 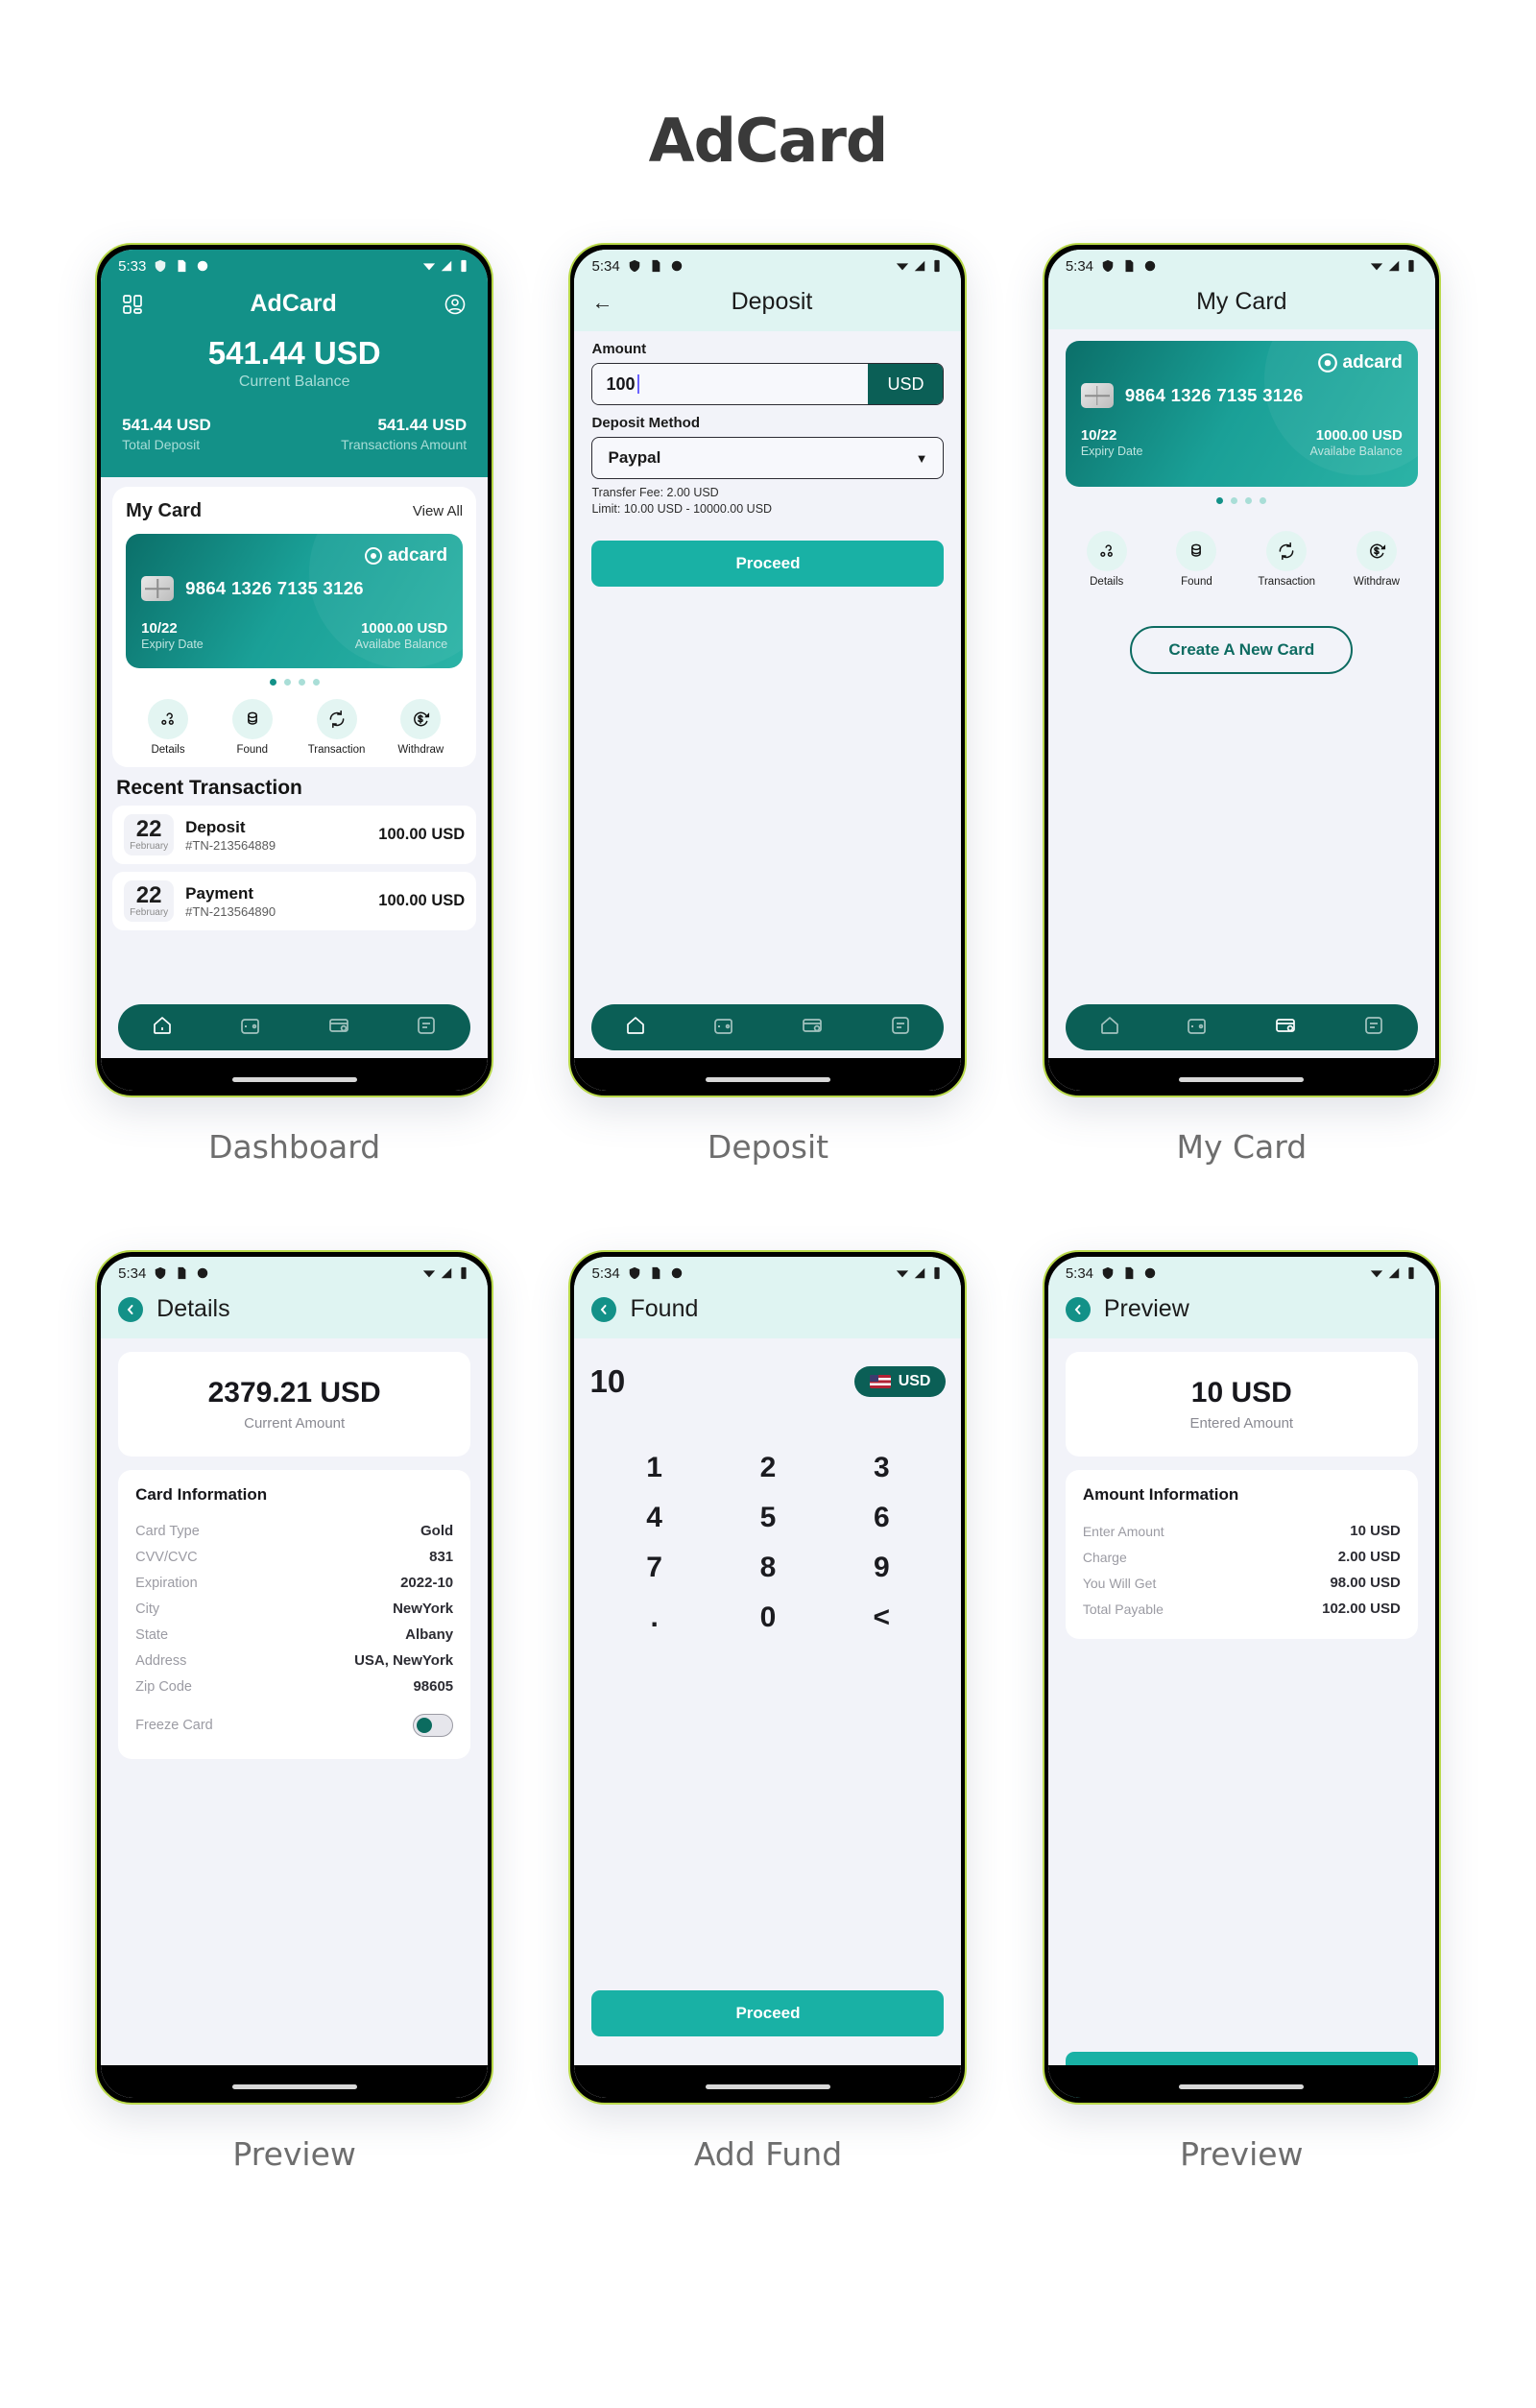 I want to click on table-row: Expiration 2022-10, so click(x=294, y=1583).